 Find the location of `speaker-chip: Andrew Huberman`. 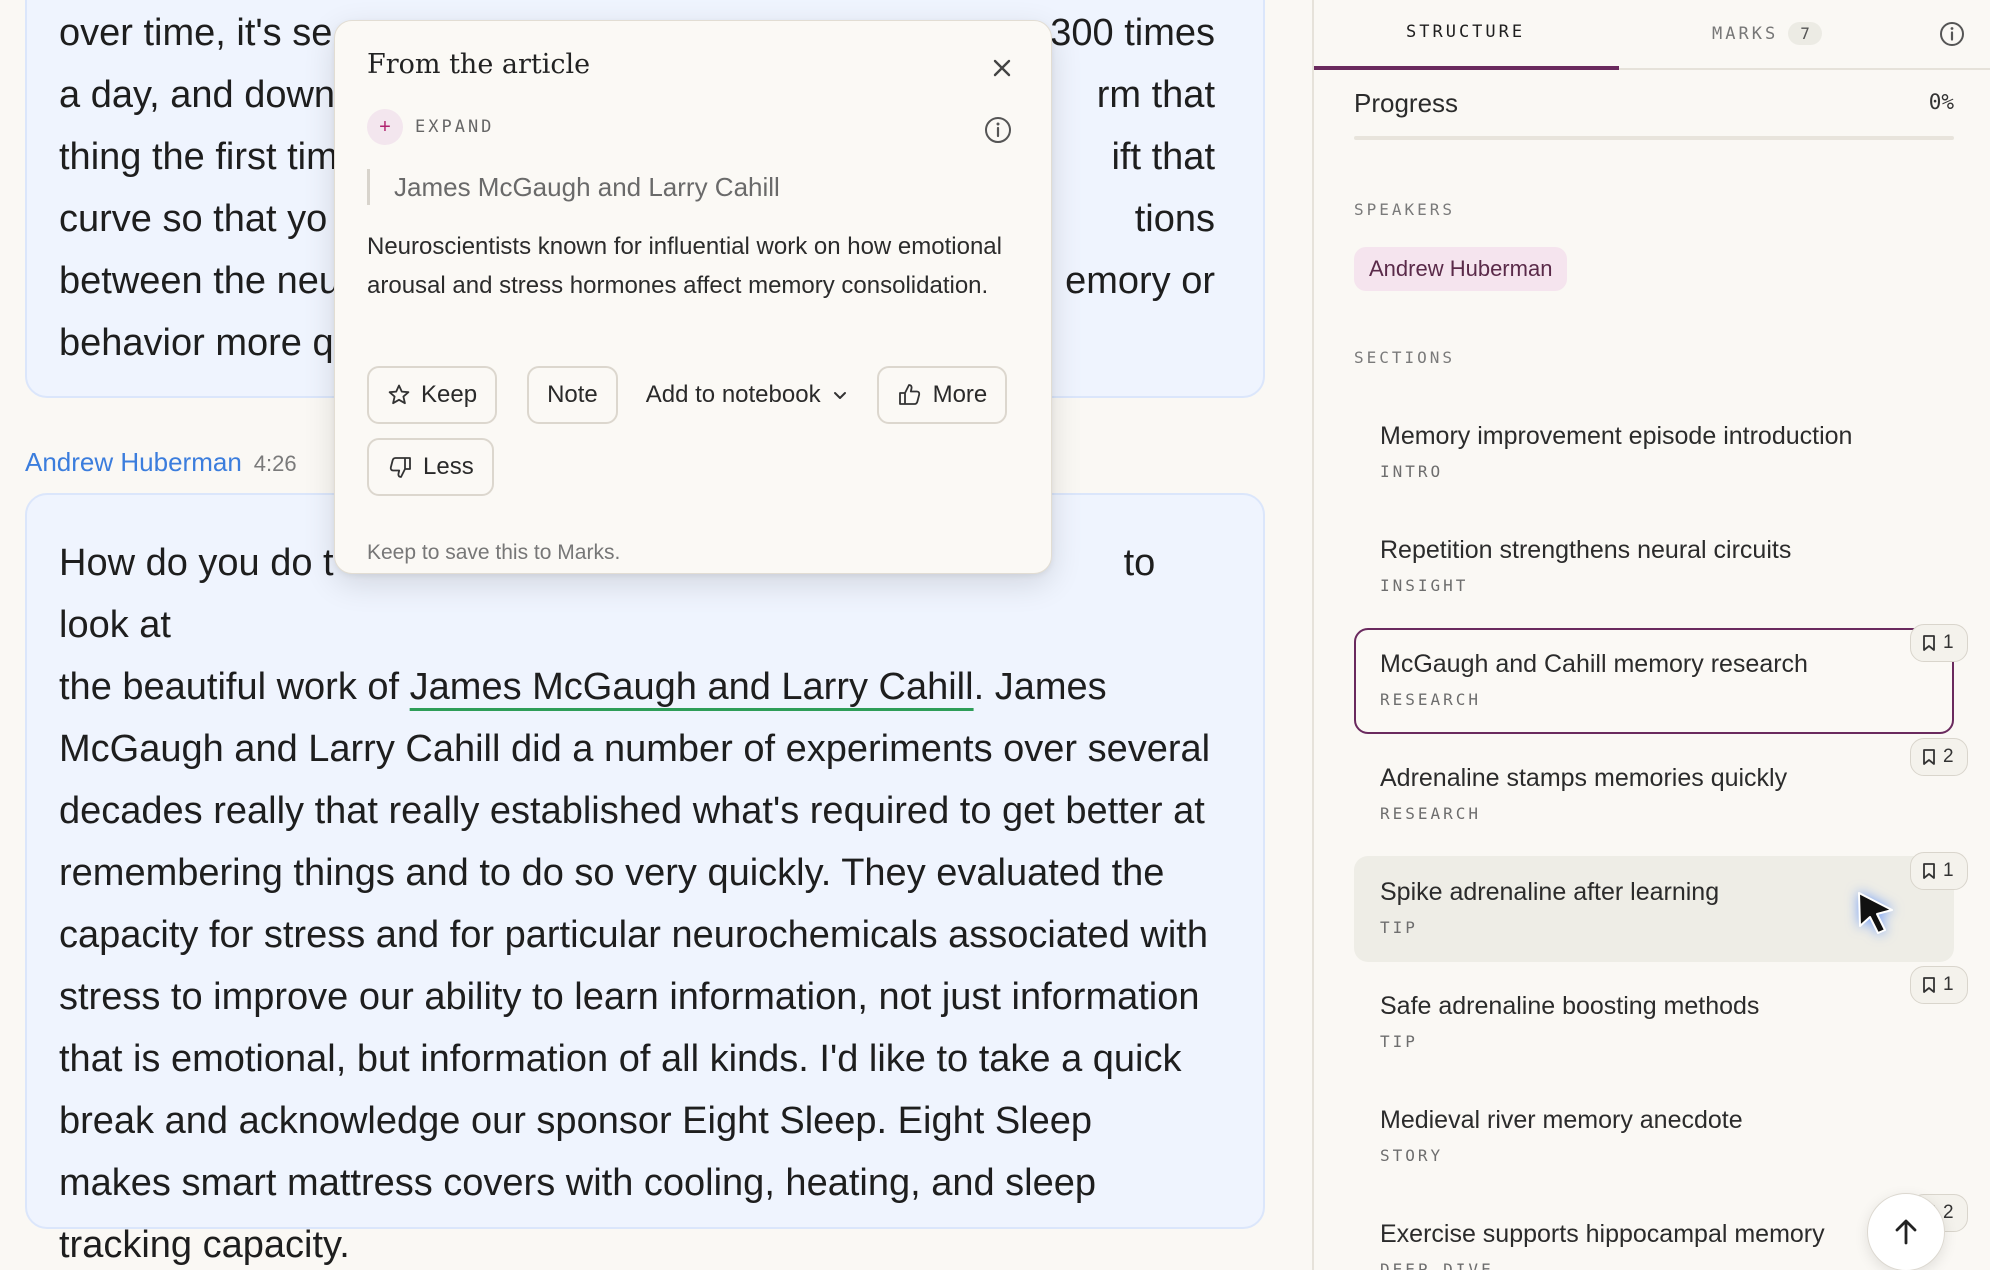

speaker-chip: Andrew Huberman is located at coordinates (1461, 269).